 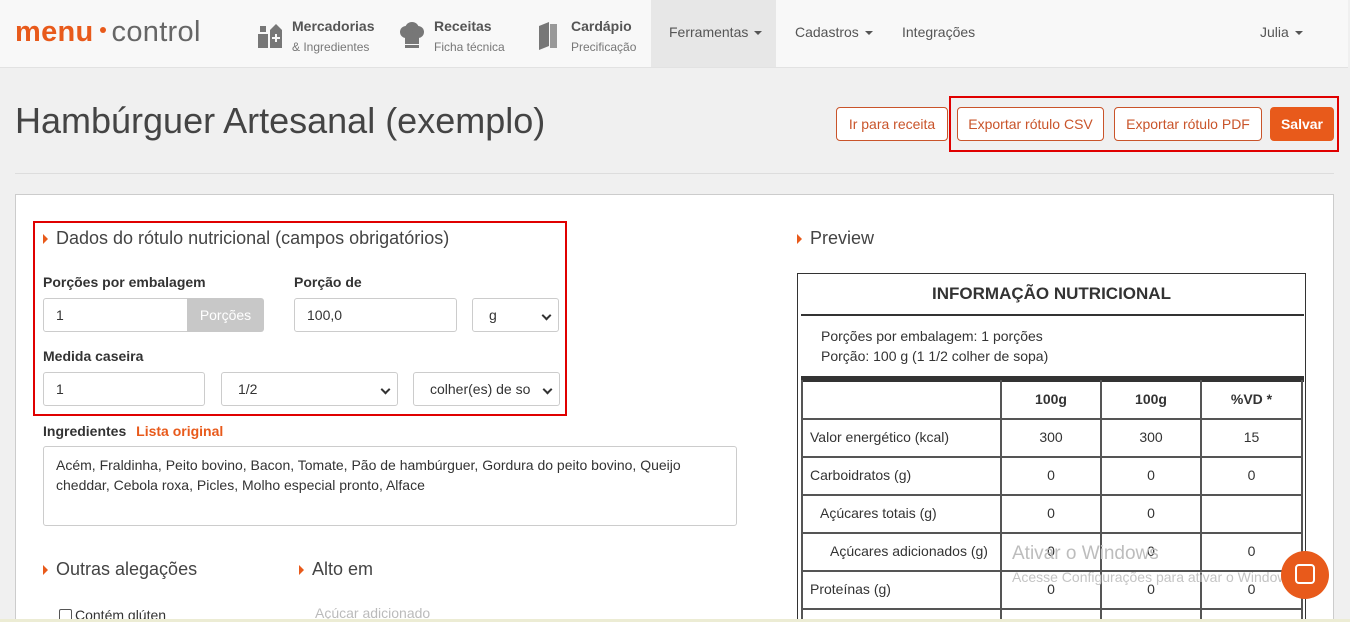 What do you see at coordinates (412, 35) in the screenshot?
I see `chef-hat-icon` at bounding box center [412, 35].